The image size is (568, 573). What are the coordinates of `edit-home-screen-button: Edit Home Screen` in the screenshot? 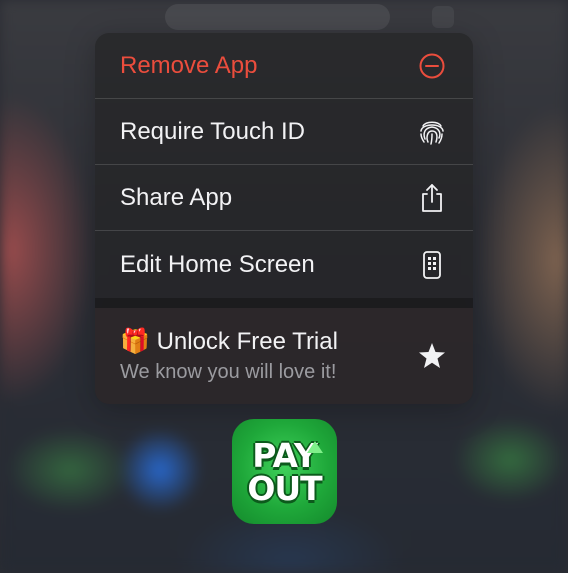 It's located at (284, 264).